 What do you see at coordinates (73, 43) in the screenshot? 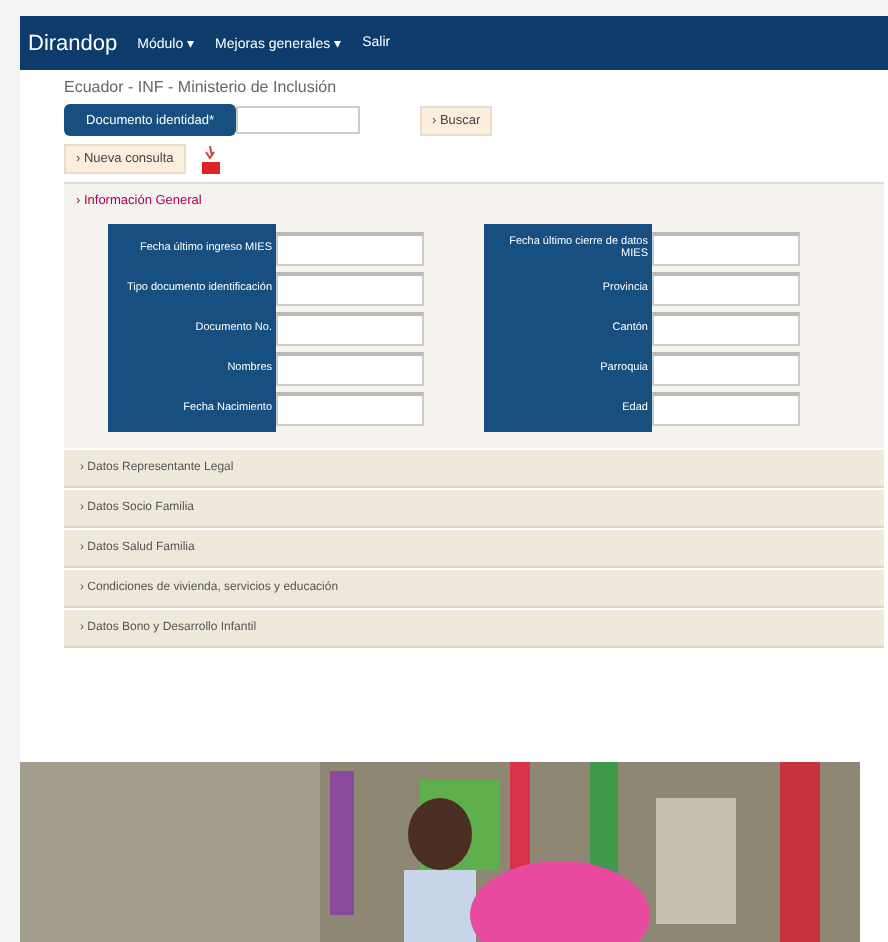
I see `brand-link: Dirandop` at bounding box center [73, 43].